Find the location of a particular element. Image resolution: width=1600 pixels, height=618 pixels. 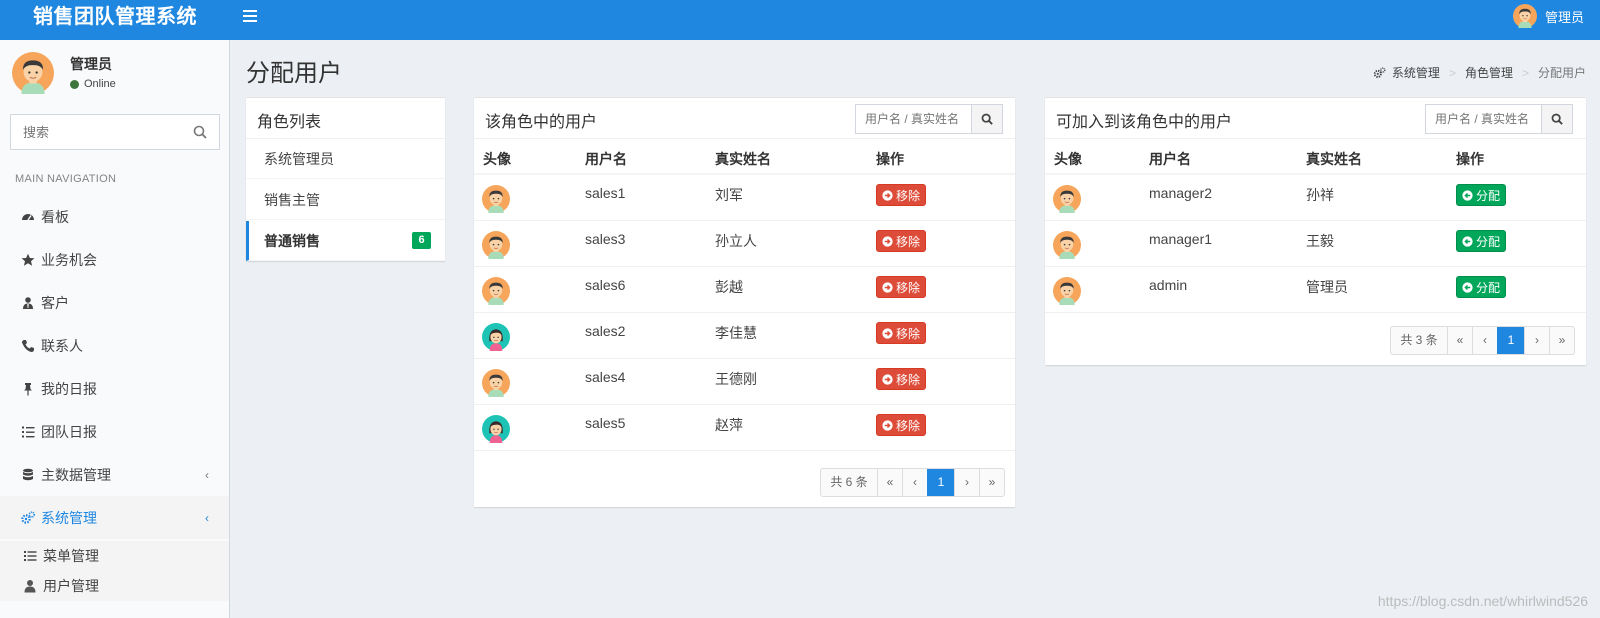

realname-cell: 彭越 is located at coordinates (729, 287).